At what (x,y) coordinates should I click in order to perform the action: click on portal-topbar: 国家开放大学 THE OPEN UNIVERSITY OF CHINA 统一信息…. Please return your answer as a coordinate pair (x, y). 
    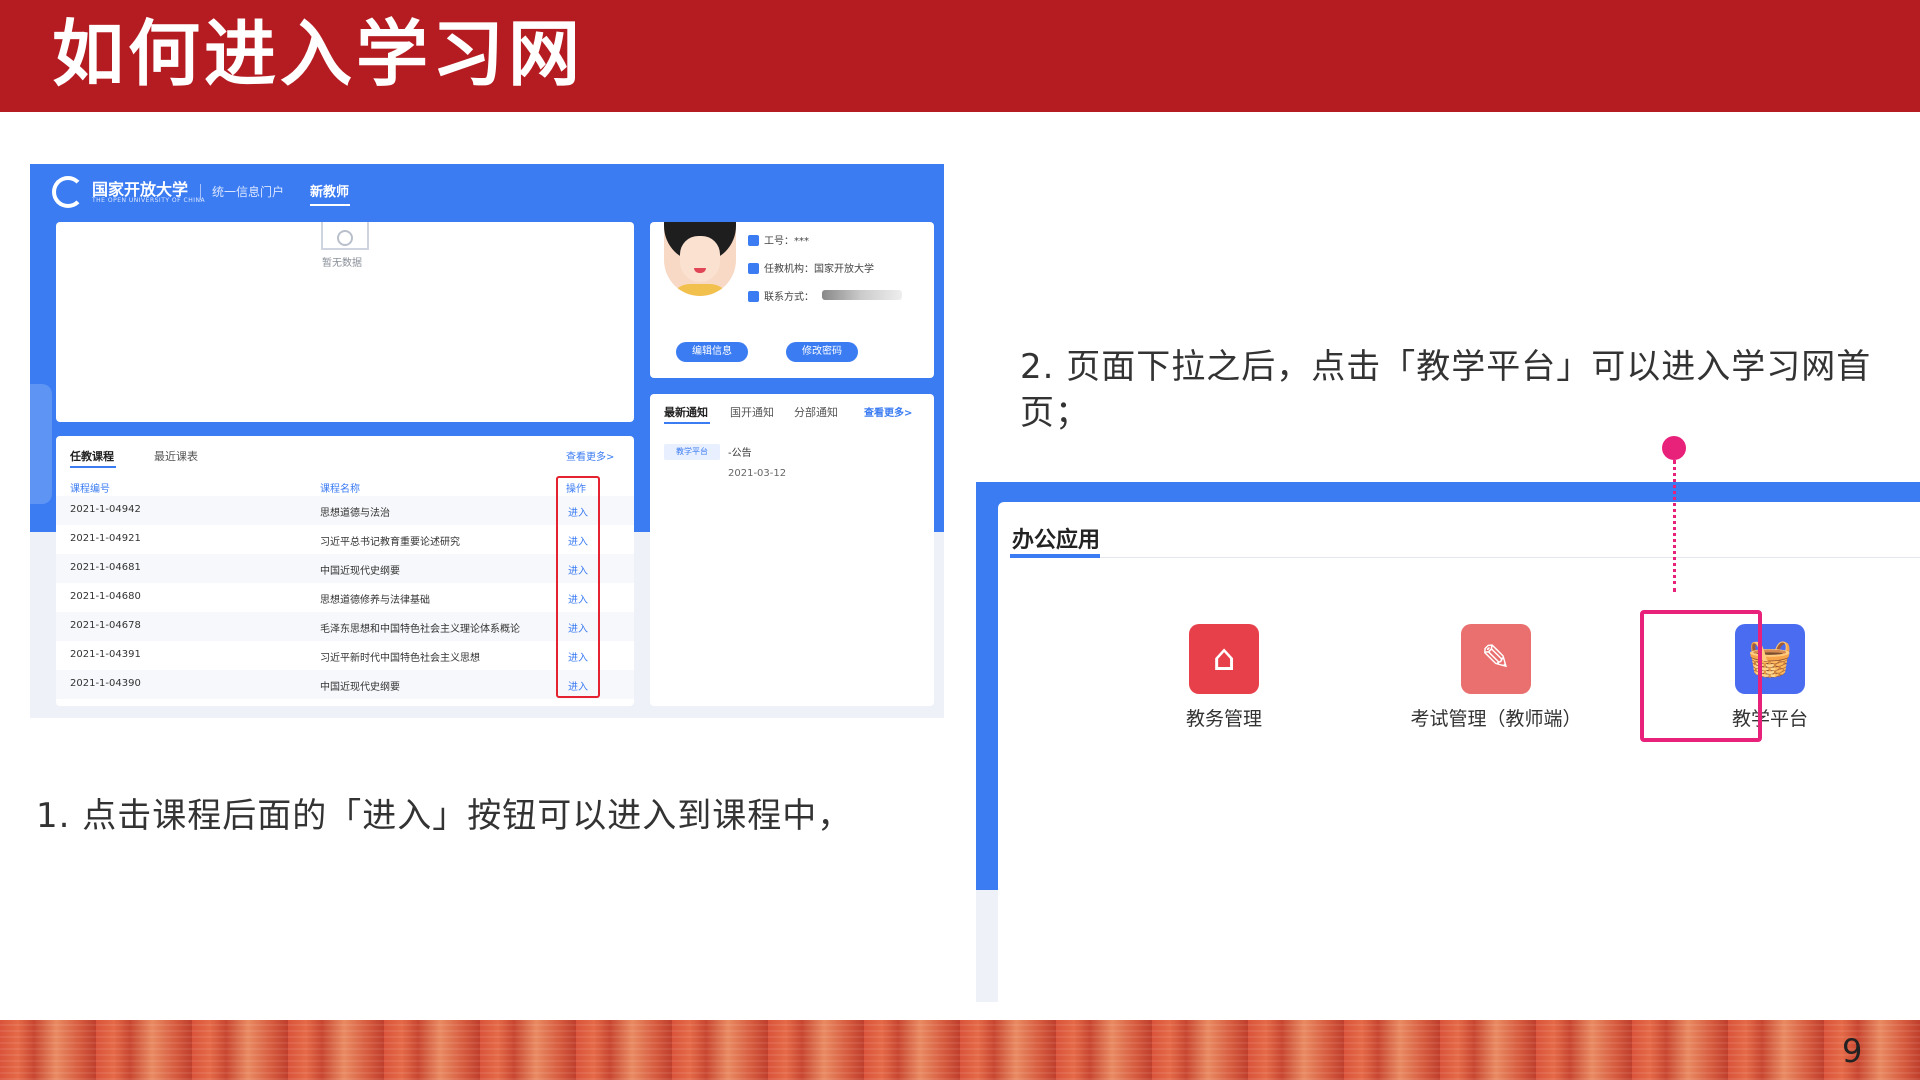
    Looking at the image, I should click on (487, 193).